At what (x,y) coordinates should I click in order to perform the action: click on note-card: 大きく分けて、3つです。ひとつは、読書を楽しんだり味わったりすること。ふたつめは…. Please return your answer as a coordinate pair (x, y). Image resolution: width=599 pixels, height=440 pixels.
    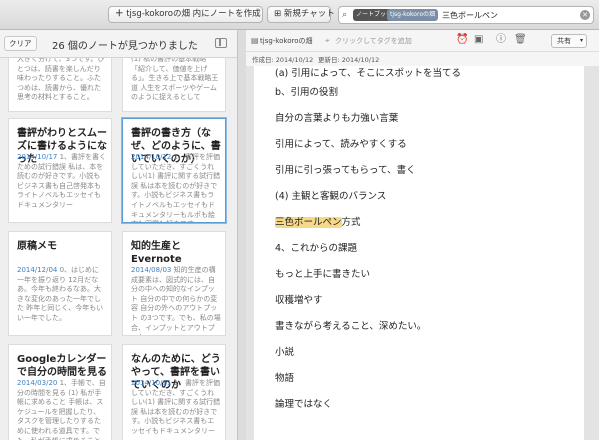
    Looking at the image, I should click on (60, 85).